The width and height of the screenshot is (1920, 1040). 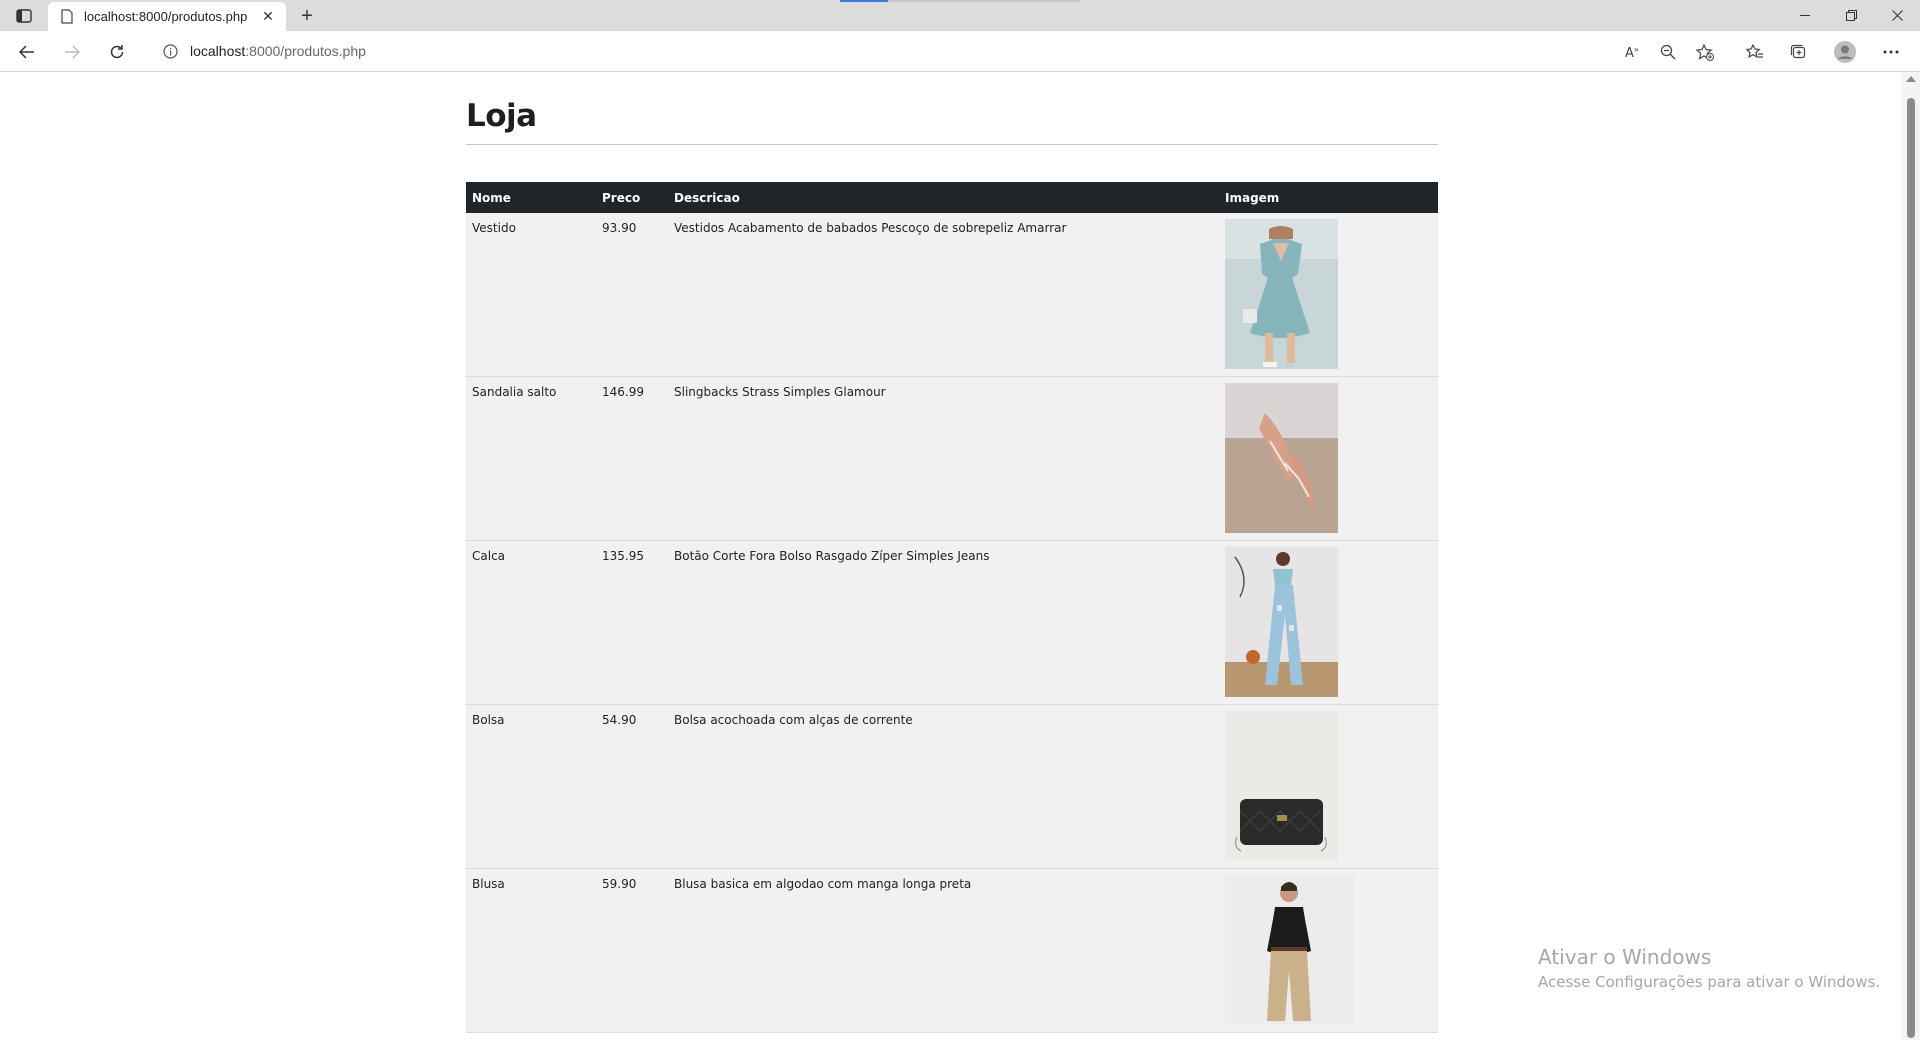 I want to click on column-header-descricao: Descricao, so click(x=707, y=197).